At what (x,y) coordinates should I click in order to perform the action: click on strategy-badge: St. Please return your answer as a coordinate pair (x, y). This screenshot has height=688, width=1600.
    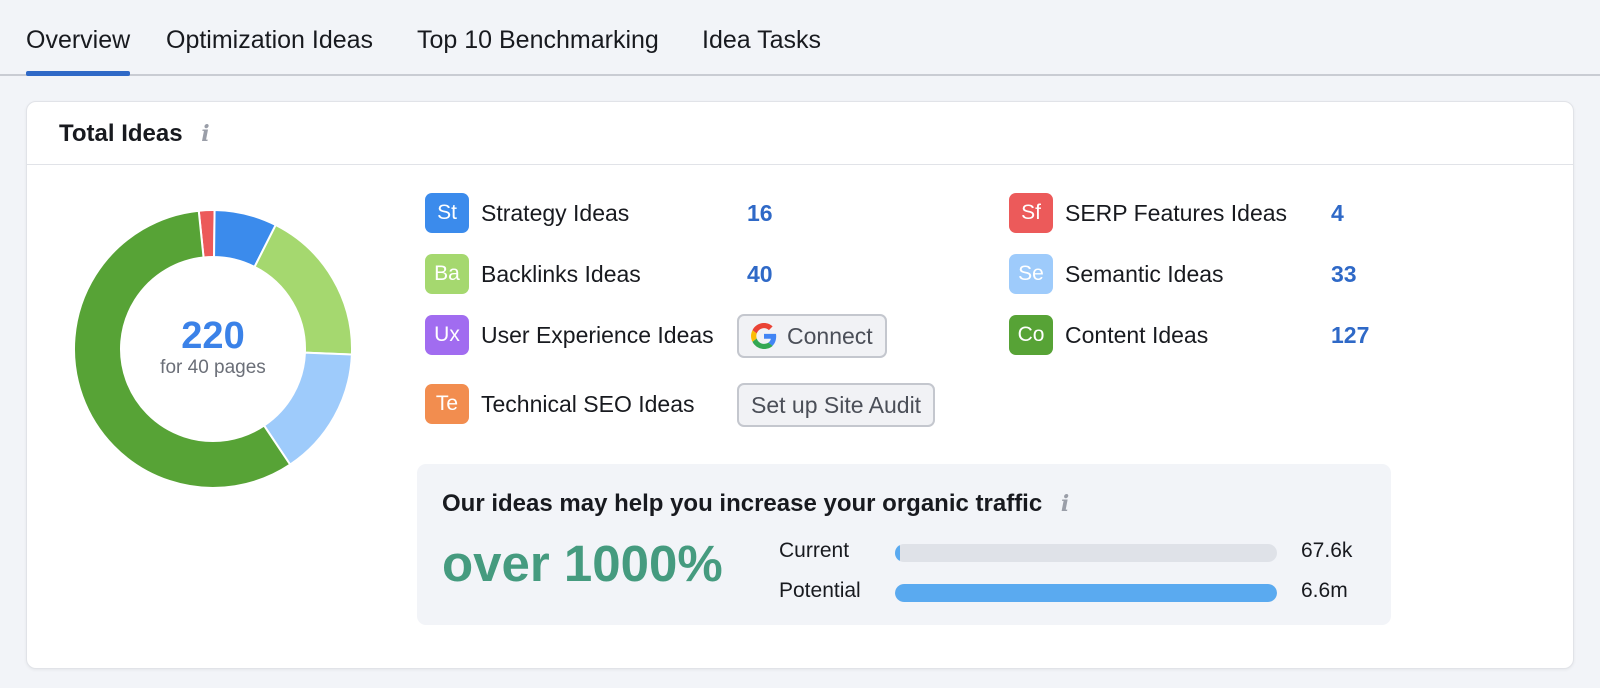
    Looking at the image, I should click on (447, 213).